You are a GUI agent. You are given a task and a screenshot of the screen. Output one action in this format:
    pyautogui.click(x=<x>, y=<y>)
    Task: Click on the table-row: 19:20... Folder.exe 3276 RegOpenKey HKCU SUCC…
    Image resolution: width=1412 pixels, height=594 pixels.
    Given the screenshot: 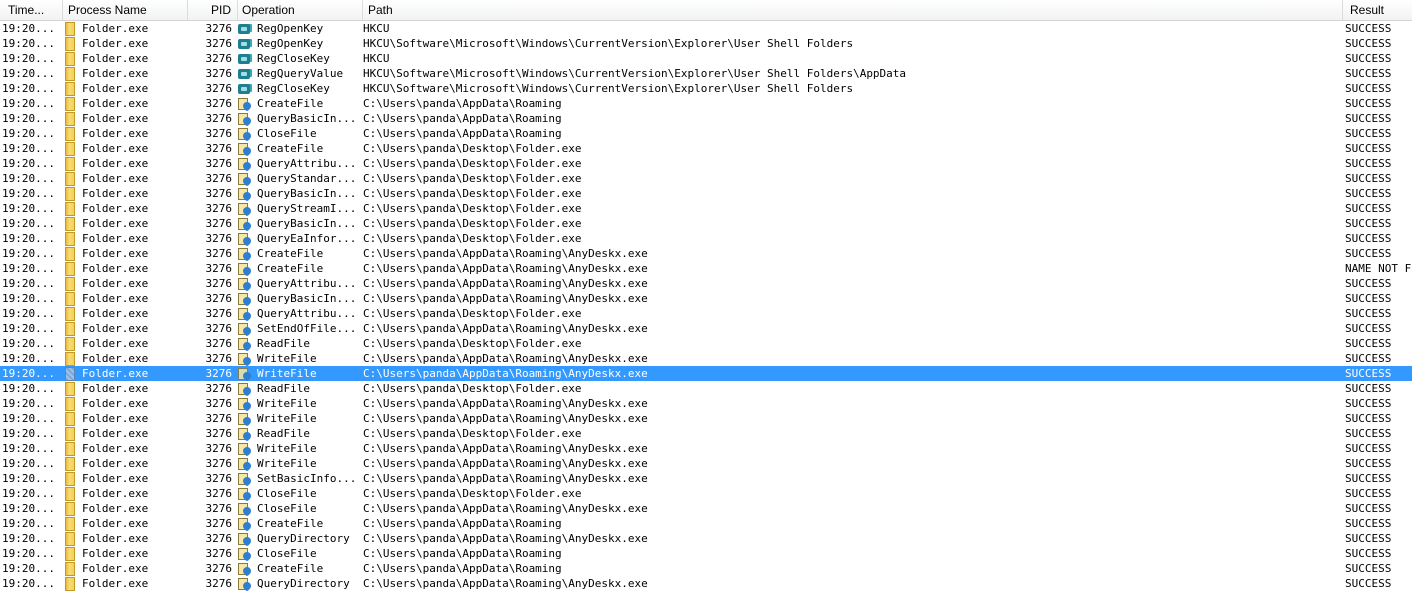 What is the action you would take?
    pyautogui.click(x=706, y=28)
    